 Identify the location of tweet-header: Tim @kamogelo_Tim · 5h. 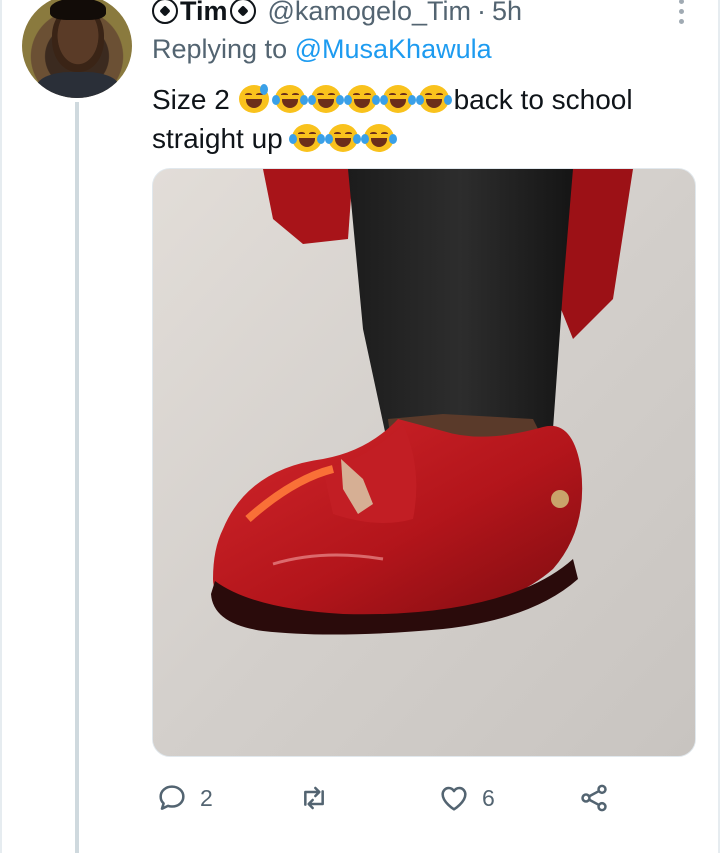
(337, 14).